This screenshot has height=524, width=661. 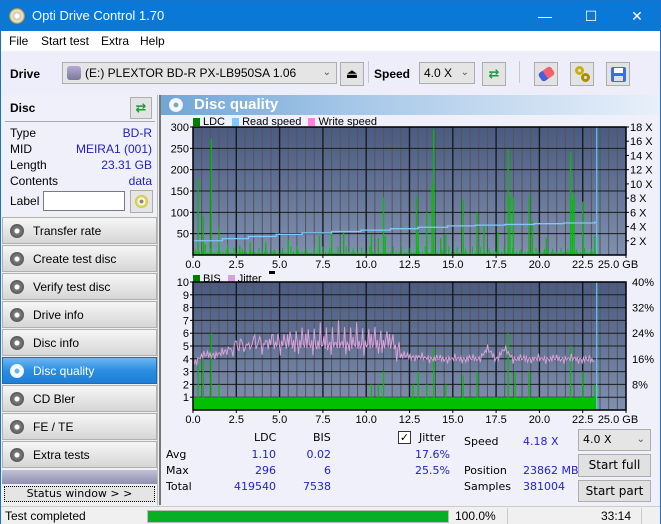 What do you see at coordinates (582, 74) in the screenshot?
I see `settings-button` at bounding box center [582, 74].